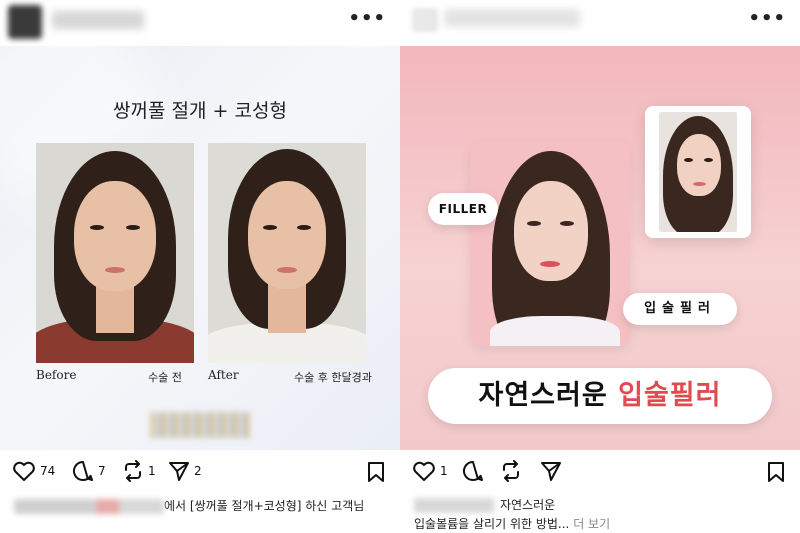 This screenshot has height=533, width=800. What do you see at coordinates (444, 471) in the screenshot?
I see `like-count: 1` at bounding box center [444, 471].